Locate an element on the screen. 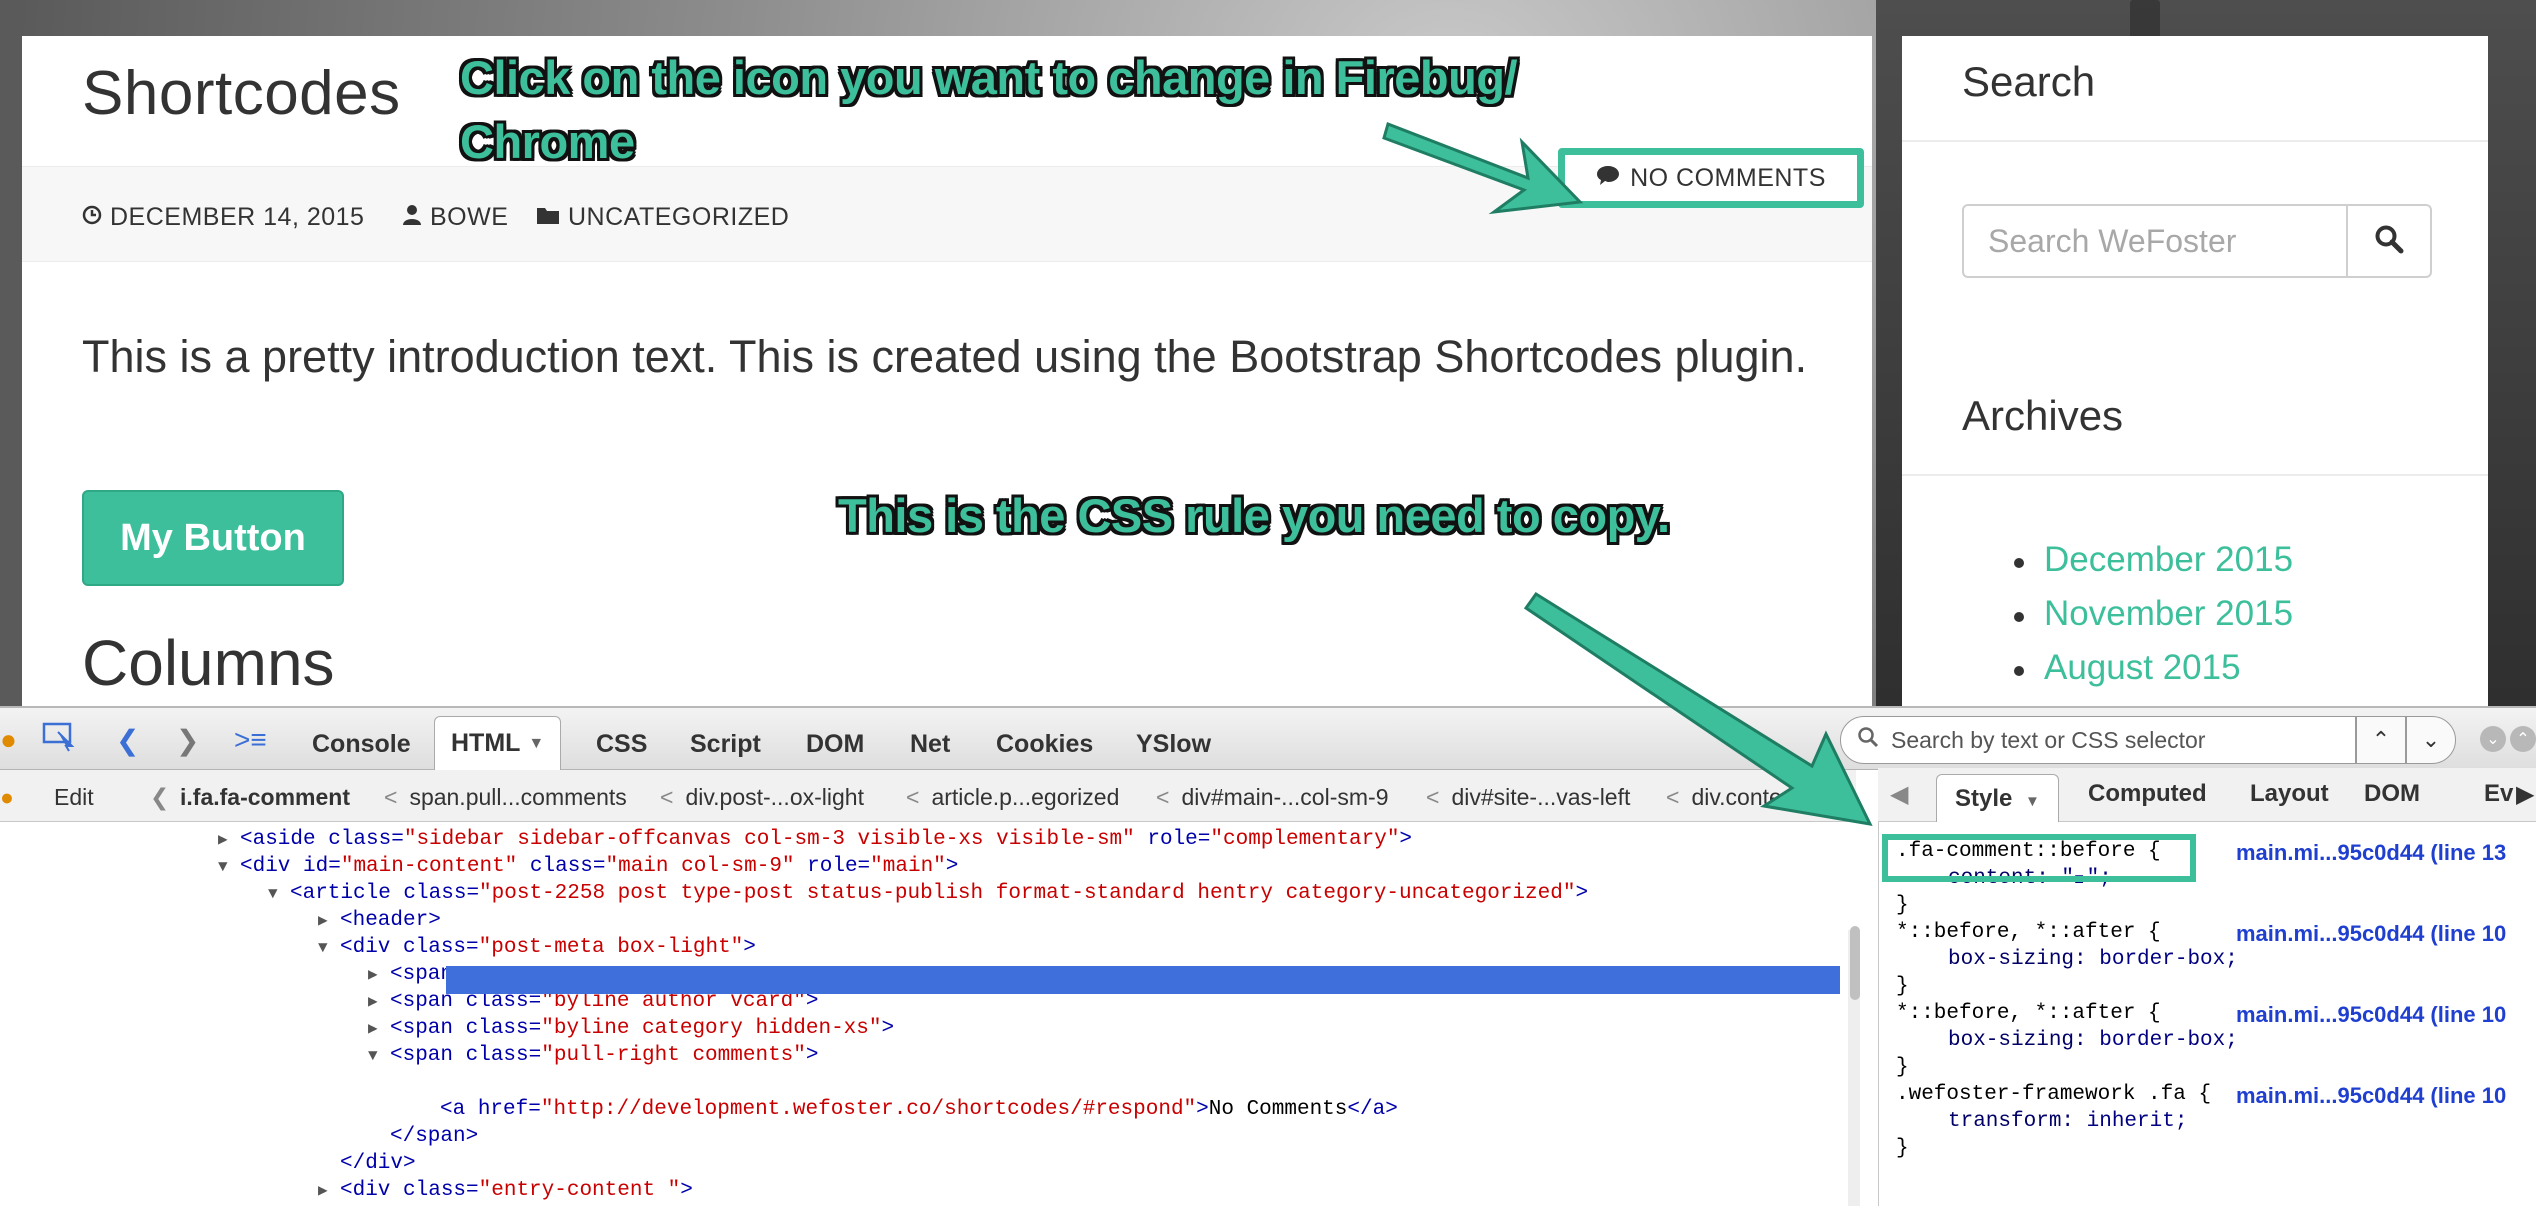  html-node: </span> is located at coordinates (423, 1136).